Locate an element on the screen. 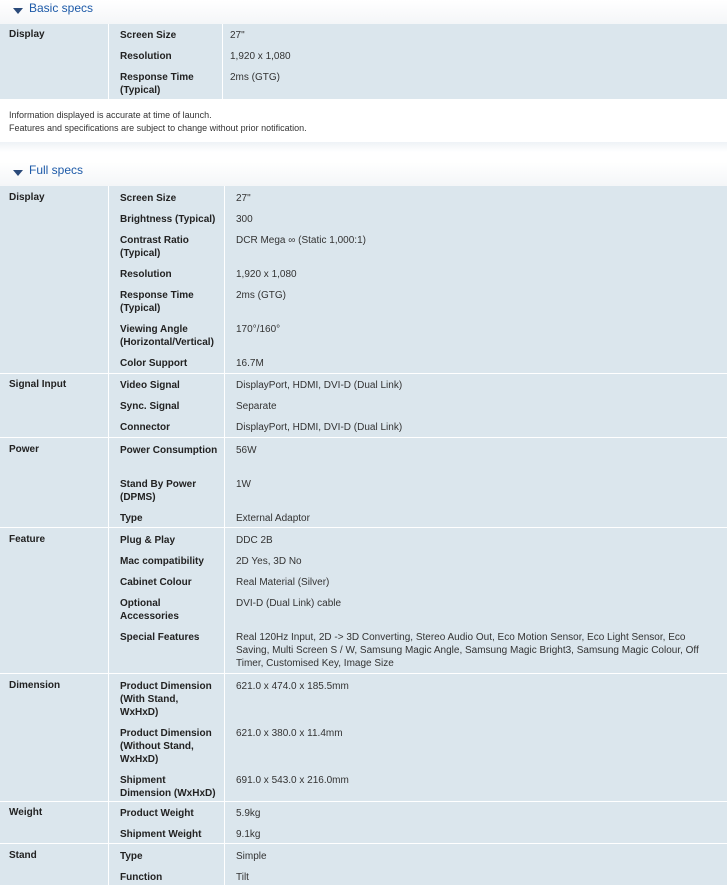 Image resolution: width=727 pixels, height=890 pixels. spec-value: DDC 2B is located at coordinates (254, 540).